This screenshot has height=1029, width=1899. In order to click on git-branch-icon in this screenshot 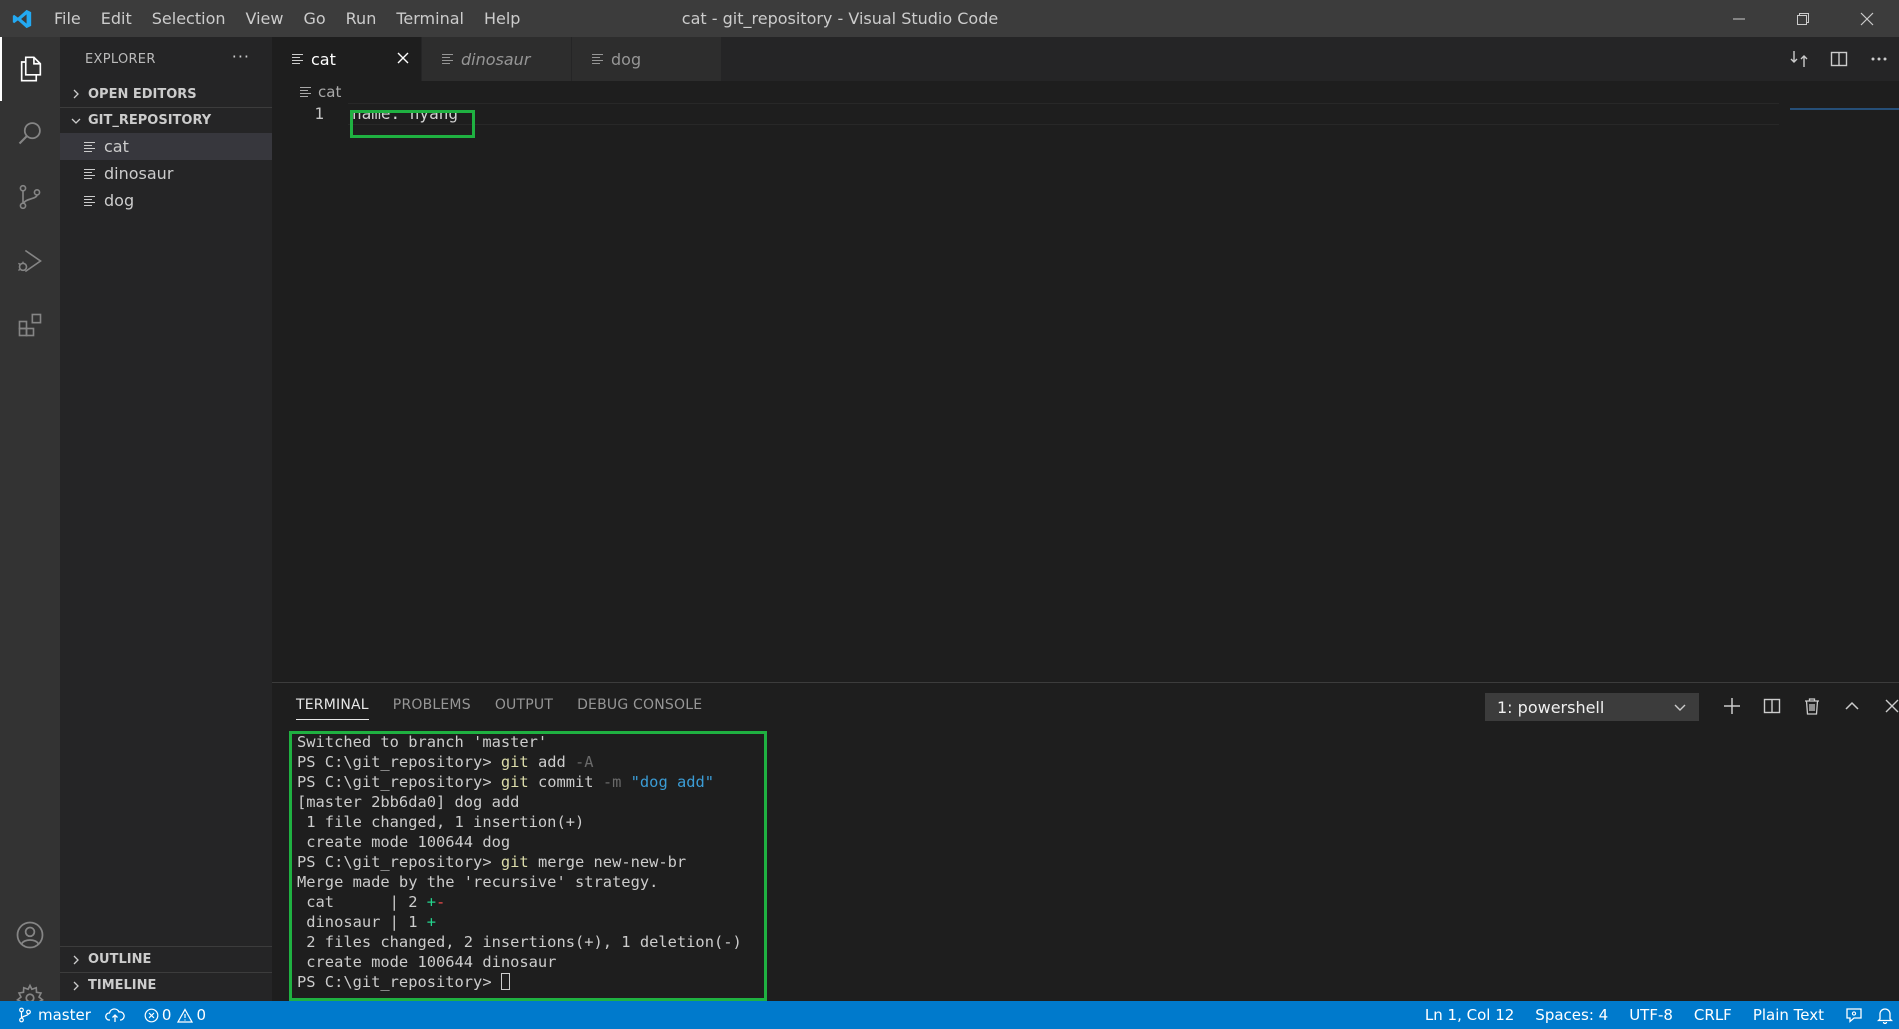, I will do `click(25, 1015)`.